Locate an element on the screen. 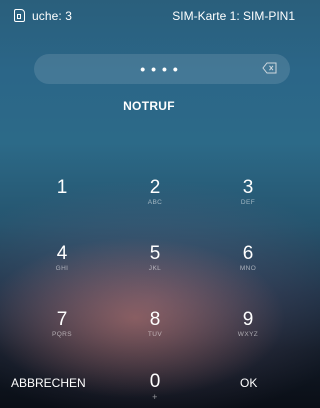 Image resolution: width=320 pixels, height=408 pixels. key-7: 7 PQRS is located at coordinates (62, 324).